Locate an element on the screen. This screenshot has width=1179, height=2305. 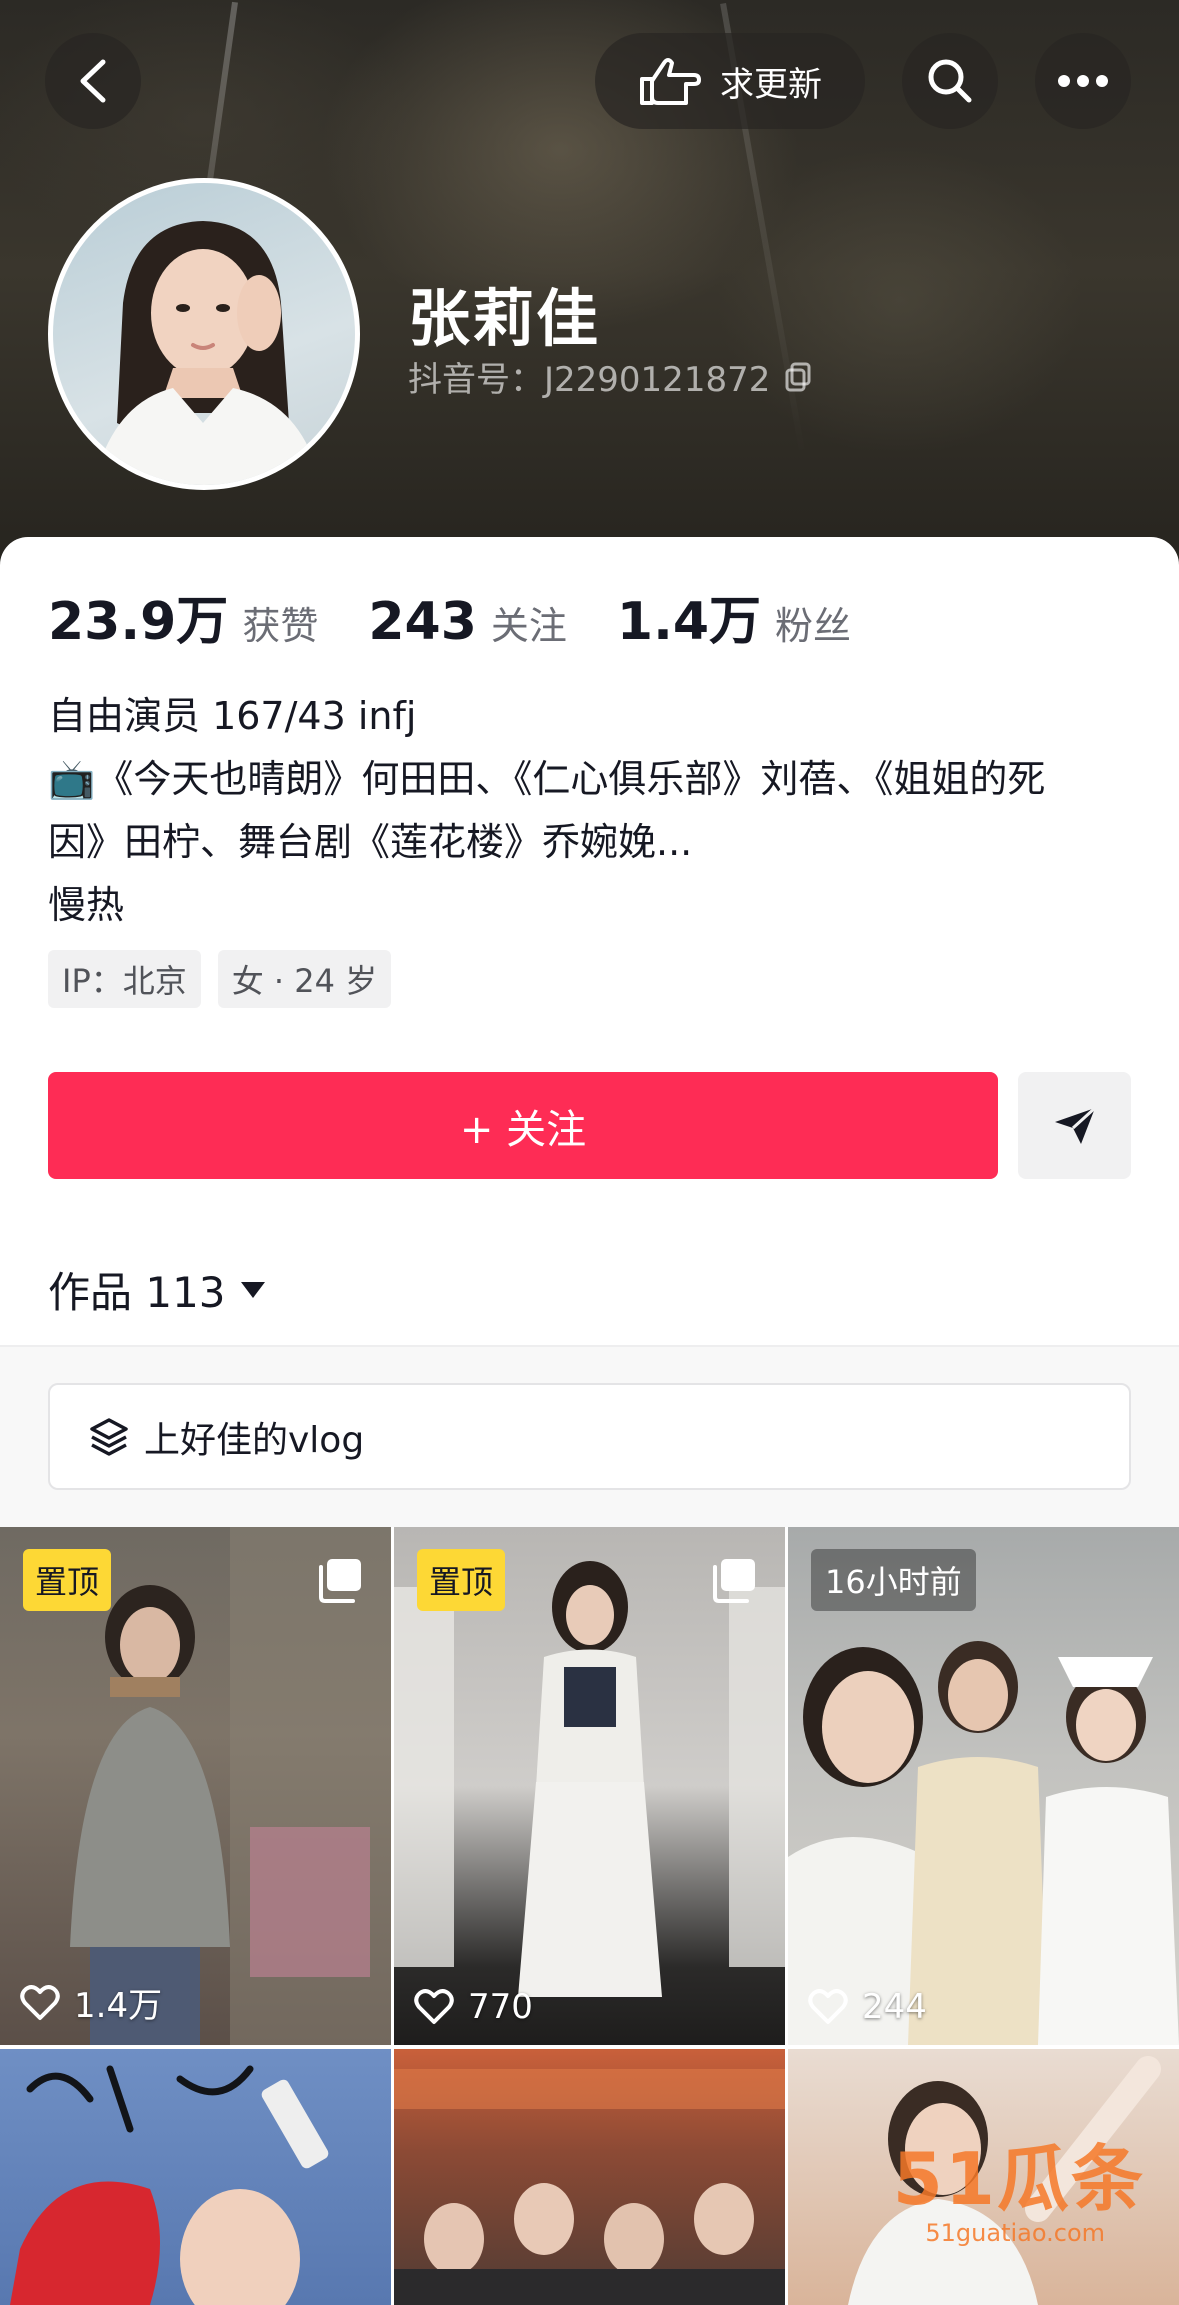
collection-card: 上好佳的vlog is located at coordinates (589, 1436).